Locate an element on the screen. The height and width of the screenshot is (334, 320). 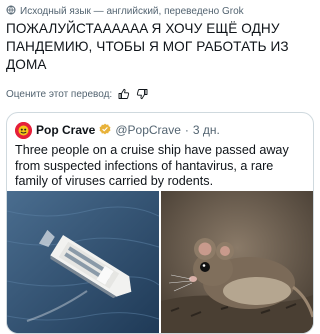
translation-rating: Оцените этот перевод: is located at coordinates (77, 94).